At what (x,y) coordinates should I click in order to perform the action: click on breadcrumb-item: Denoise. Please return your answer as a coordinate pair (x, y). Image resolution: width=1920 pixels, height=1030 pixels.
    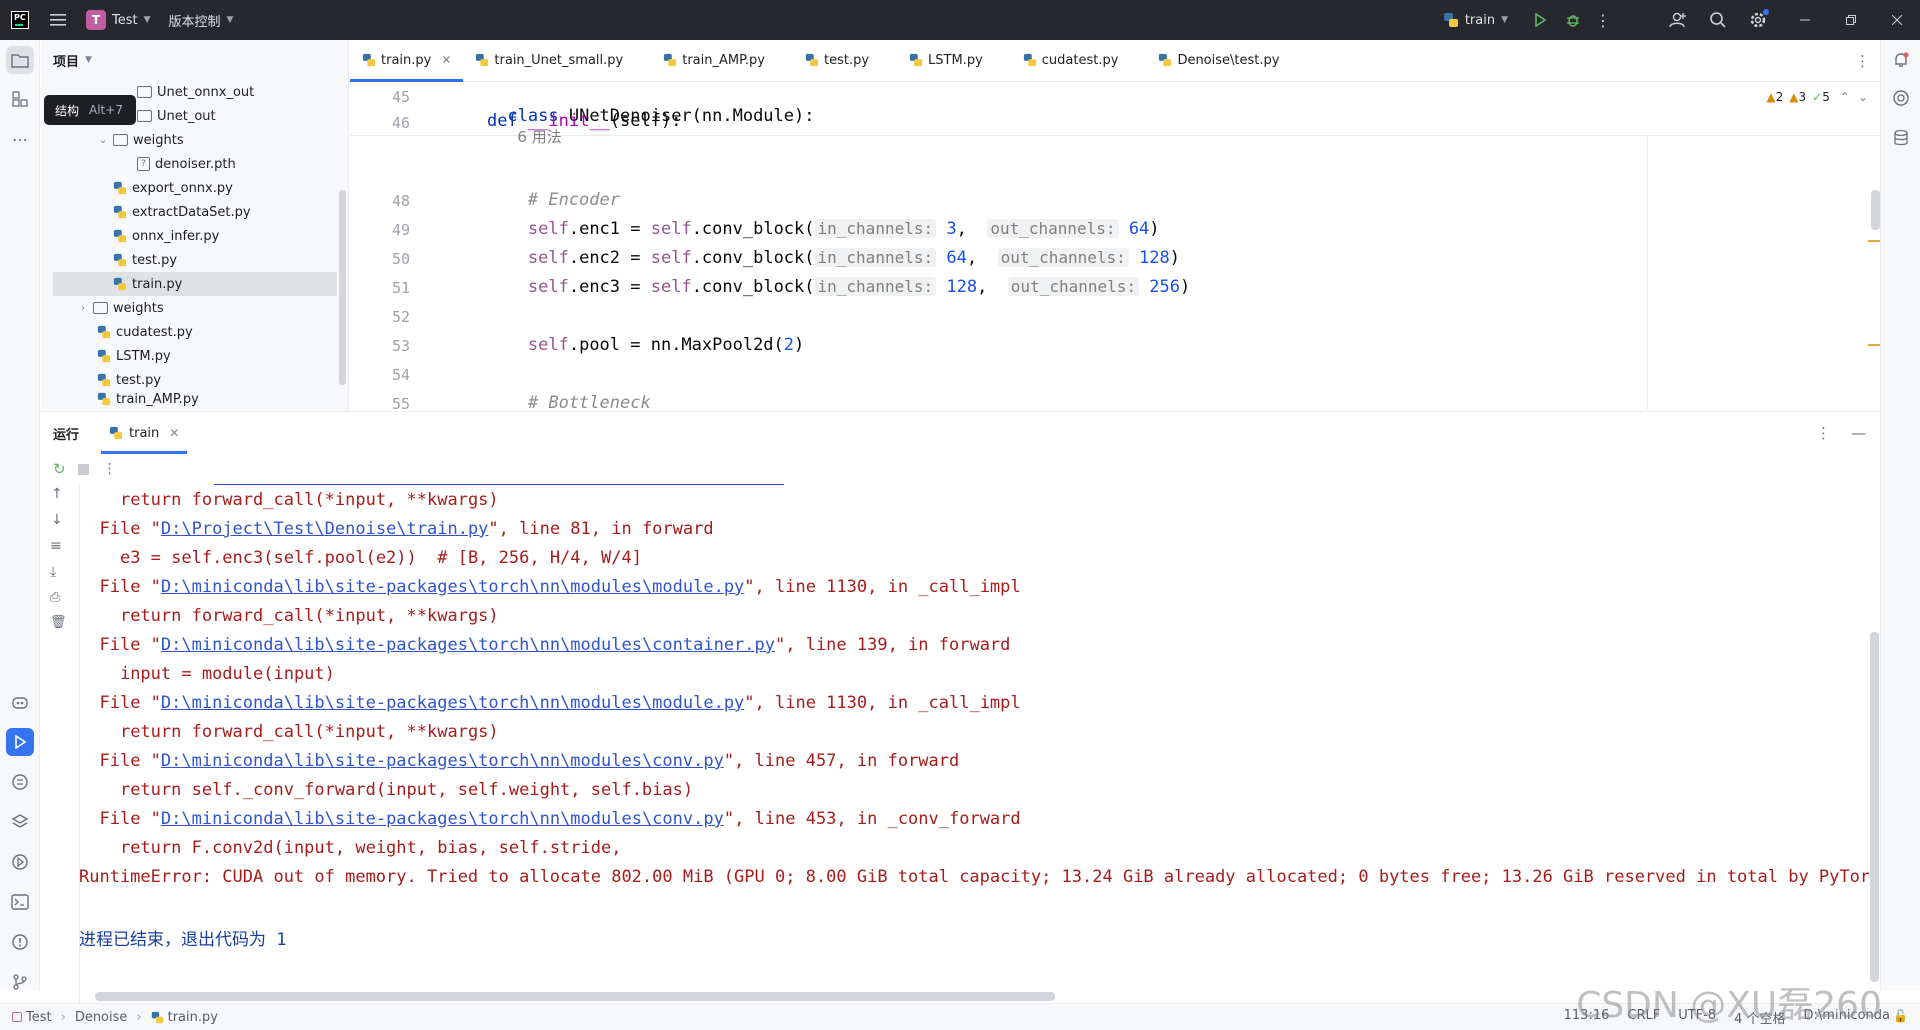
    Looking at the image, I should click on (101, 1017).